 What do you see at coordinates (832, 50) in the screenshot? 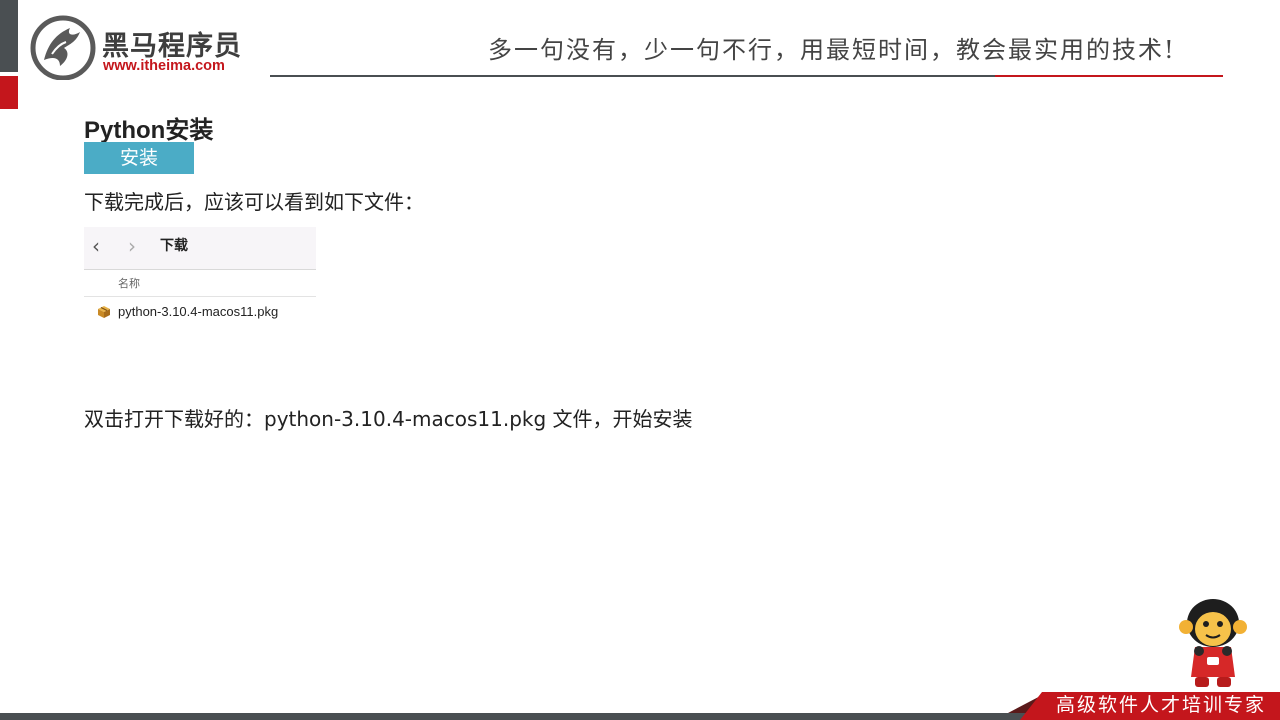
I see `slogan: 多一句没有，少一句不行，用最短时间，教会最实用的技术!` at bounding box center [832, 50].